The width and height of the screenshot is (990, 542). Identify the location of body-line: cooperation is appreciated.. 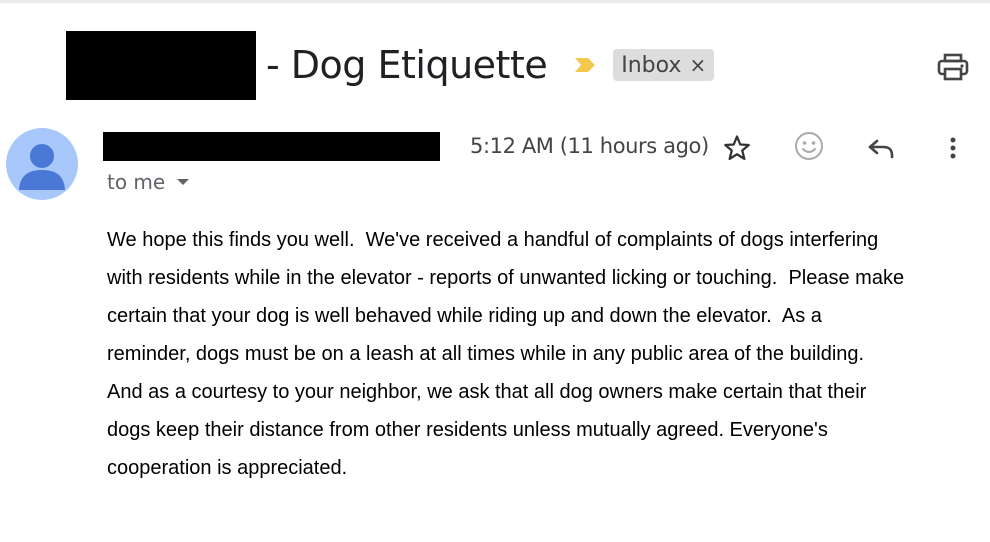
(227, 468).